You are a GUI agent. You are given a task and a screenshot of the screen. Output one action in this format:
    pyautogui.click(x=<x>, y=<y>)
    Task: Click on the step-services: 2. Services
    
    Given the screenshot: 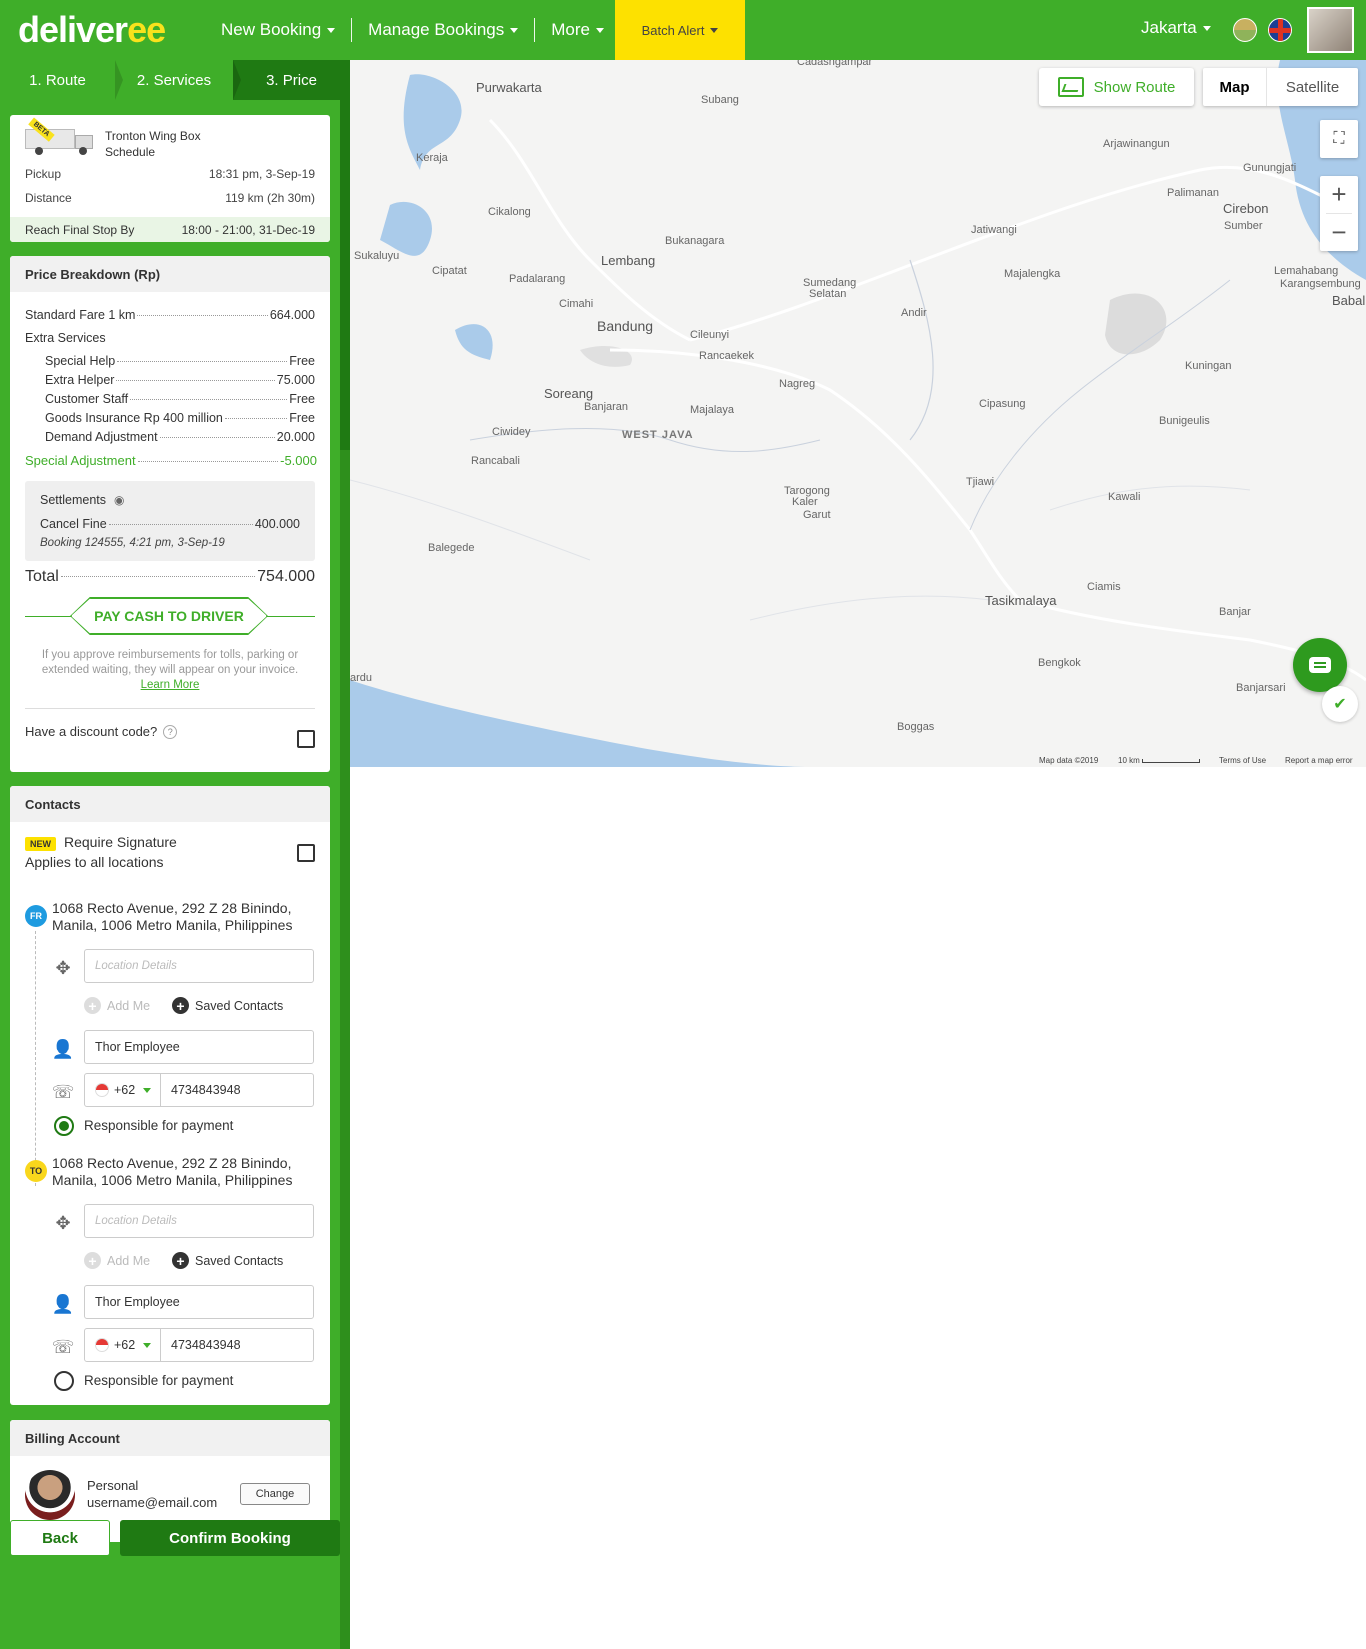 What is the action you would take?
    pyautogui.click(x=178, y=80)
    